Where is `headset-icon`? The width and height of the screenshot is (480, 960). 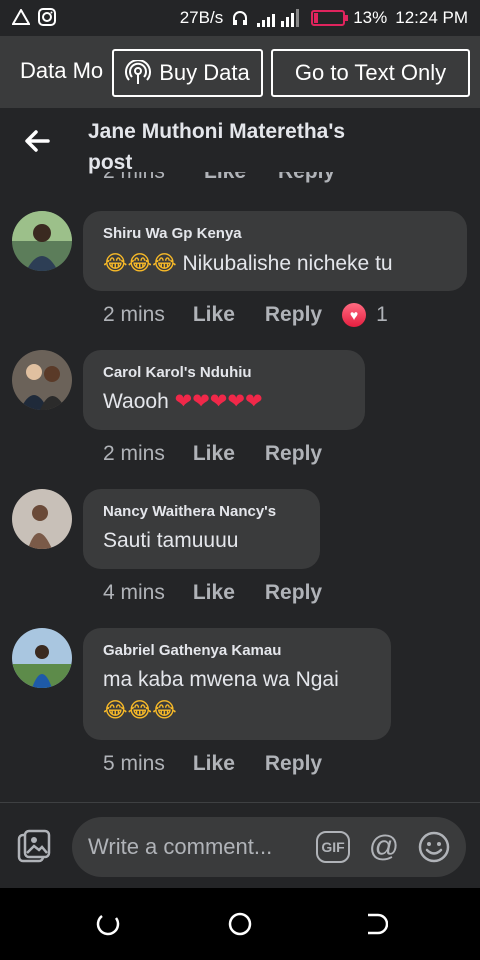 headset-icon is located at coordinates (240, 18).